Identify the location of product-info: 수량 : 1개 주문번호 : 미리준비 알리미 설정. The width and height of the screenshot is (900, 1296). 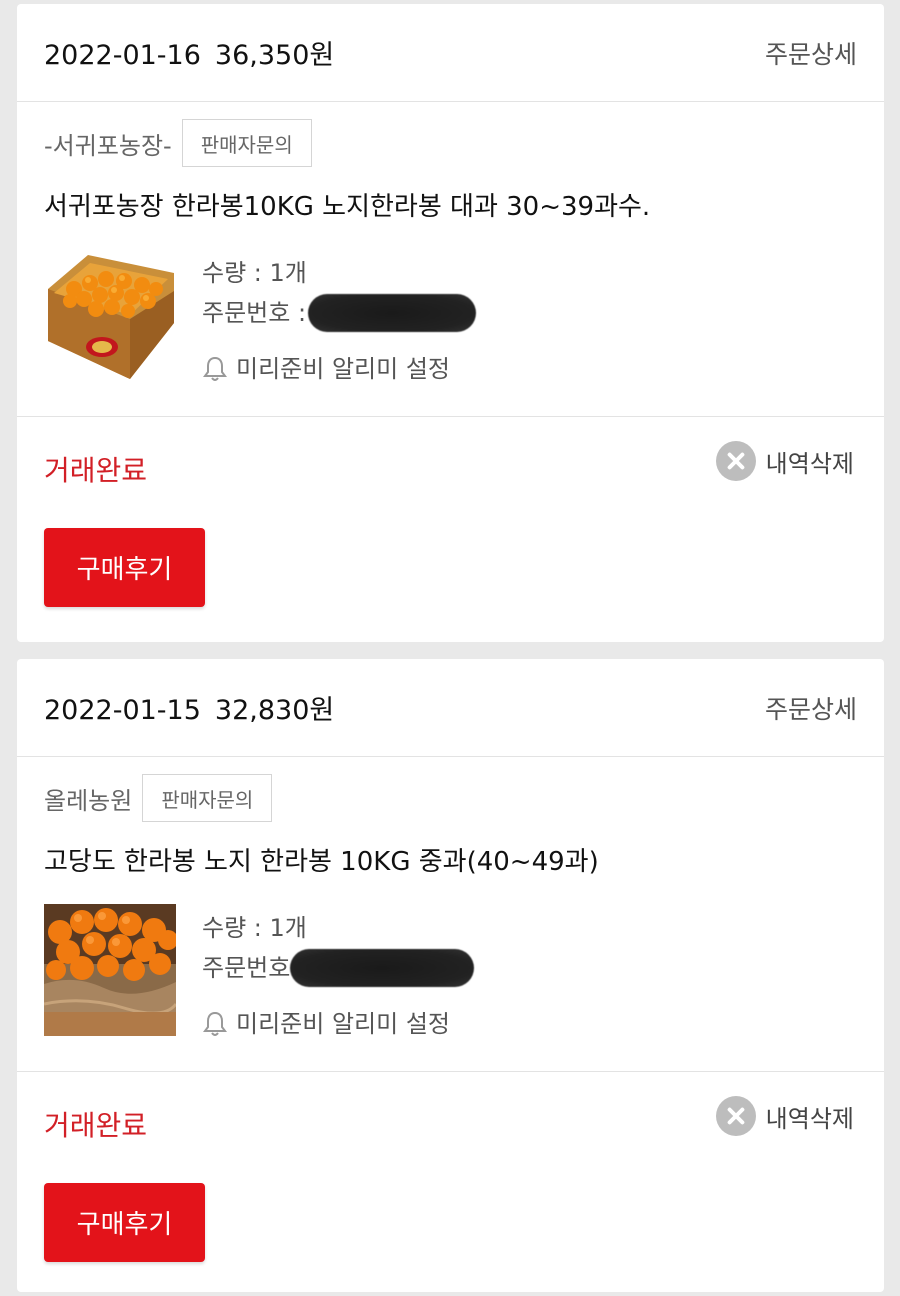
(339, 319).